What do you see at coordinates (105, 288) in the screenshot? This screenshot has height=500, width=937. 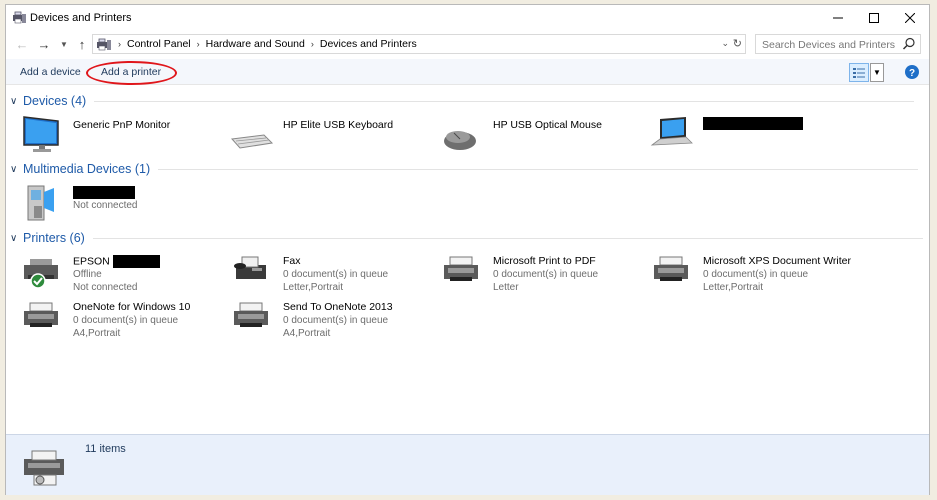 I see `printer-connection: Not connected` at bounding box center [105, 288].